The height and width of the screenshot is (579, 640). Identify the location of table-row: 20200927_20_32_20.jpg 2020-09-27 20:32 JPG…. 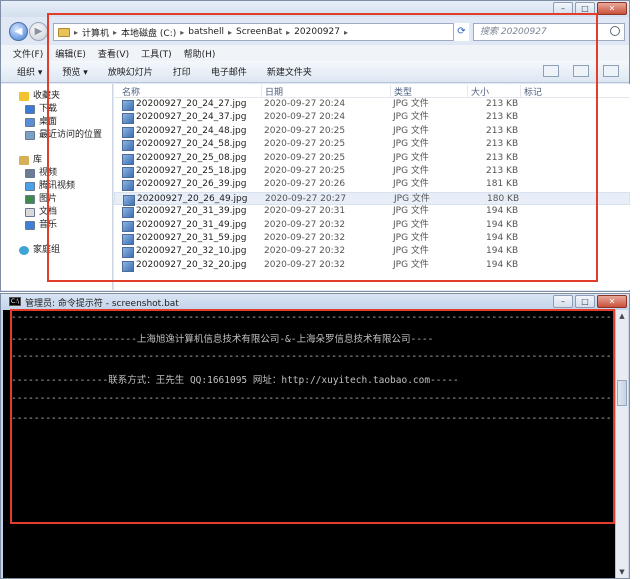
(372, 266).